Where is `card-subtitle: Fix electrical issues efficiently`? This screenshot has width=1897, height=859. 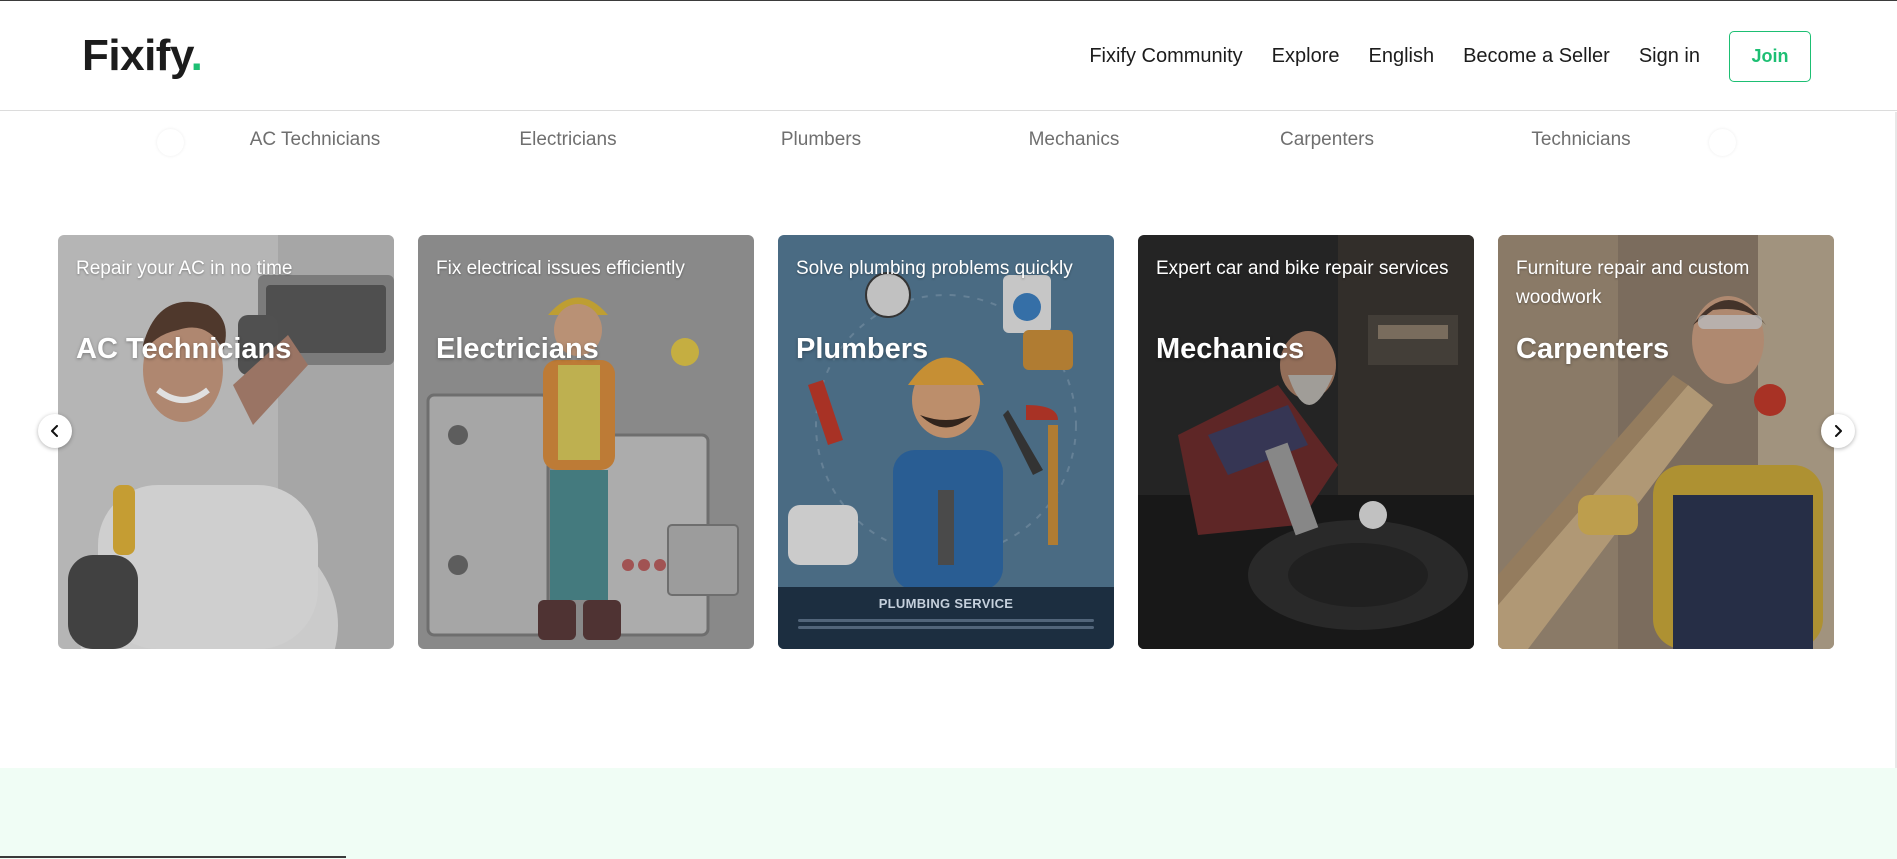 card-subtitle: Fix electrical issues efficiently is located at coordinates (560, 268).